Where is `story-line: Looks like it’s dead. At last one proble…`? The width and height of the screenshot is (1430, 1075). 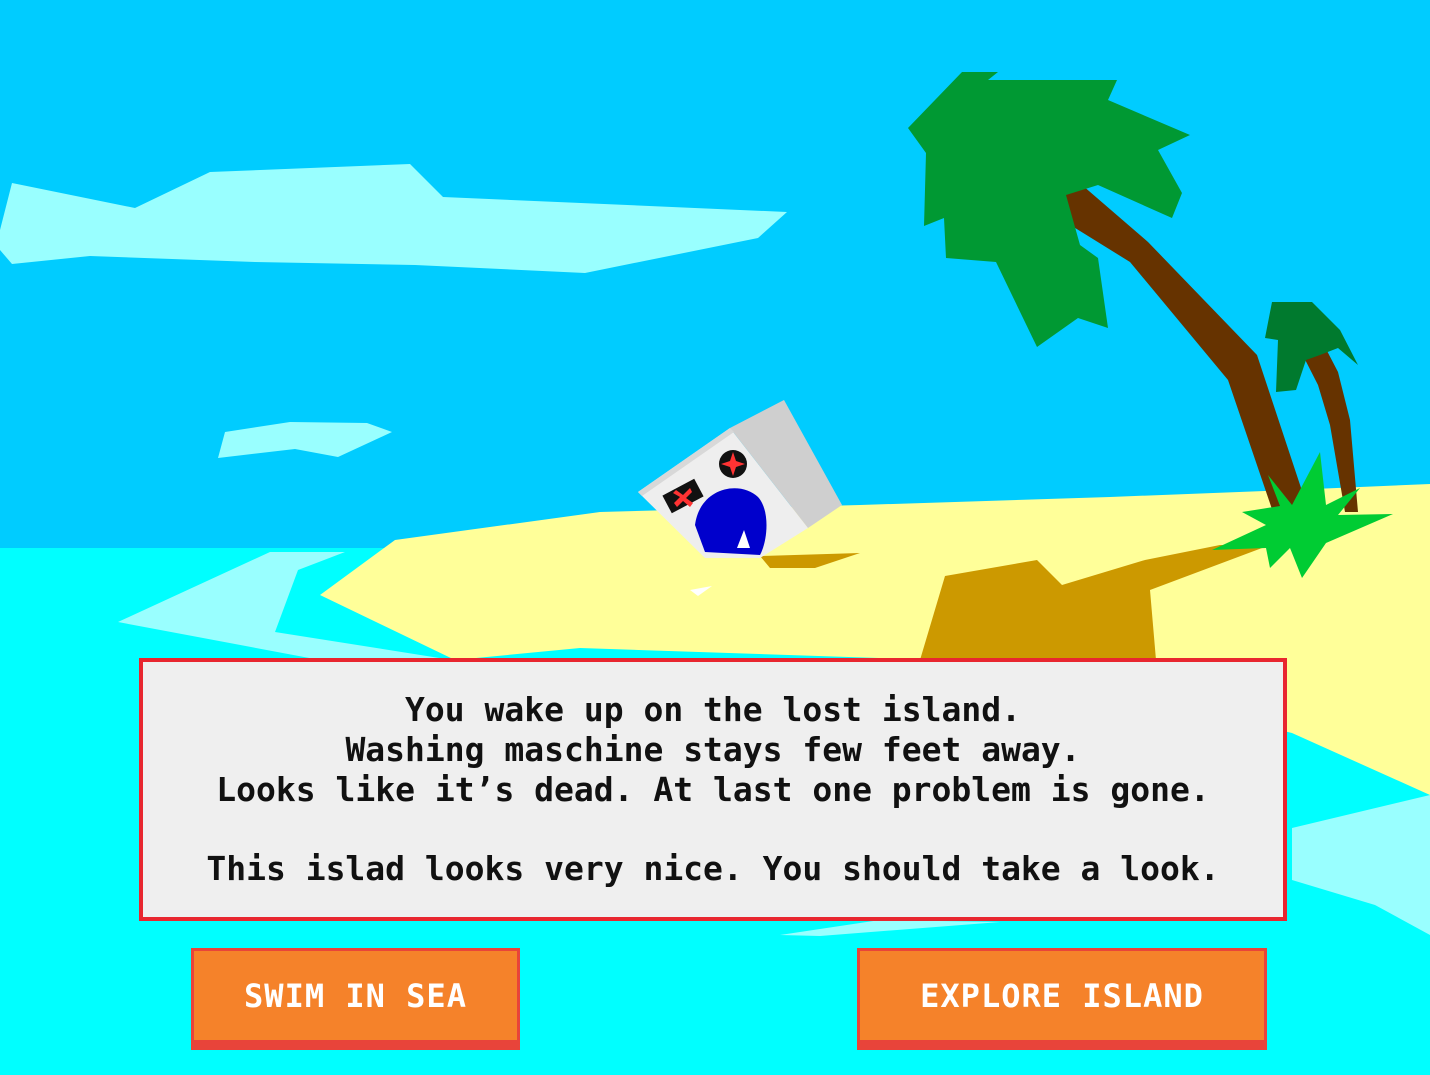
story-line: Looks like it’s dead. At last one proble… is located at coordinates (713, 789).